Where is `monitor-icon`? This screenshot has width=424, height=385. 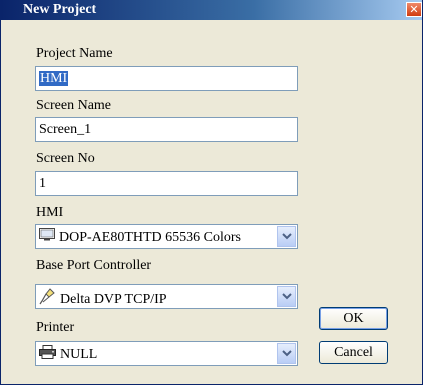 monitor-icon is located at coordinates (47, 237).